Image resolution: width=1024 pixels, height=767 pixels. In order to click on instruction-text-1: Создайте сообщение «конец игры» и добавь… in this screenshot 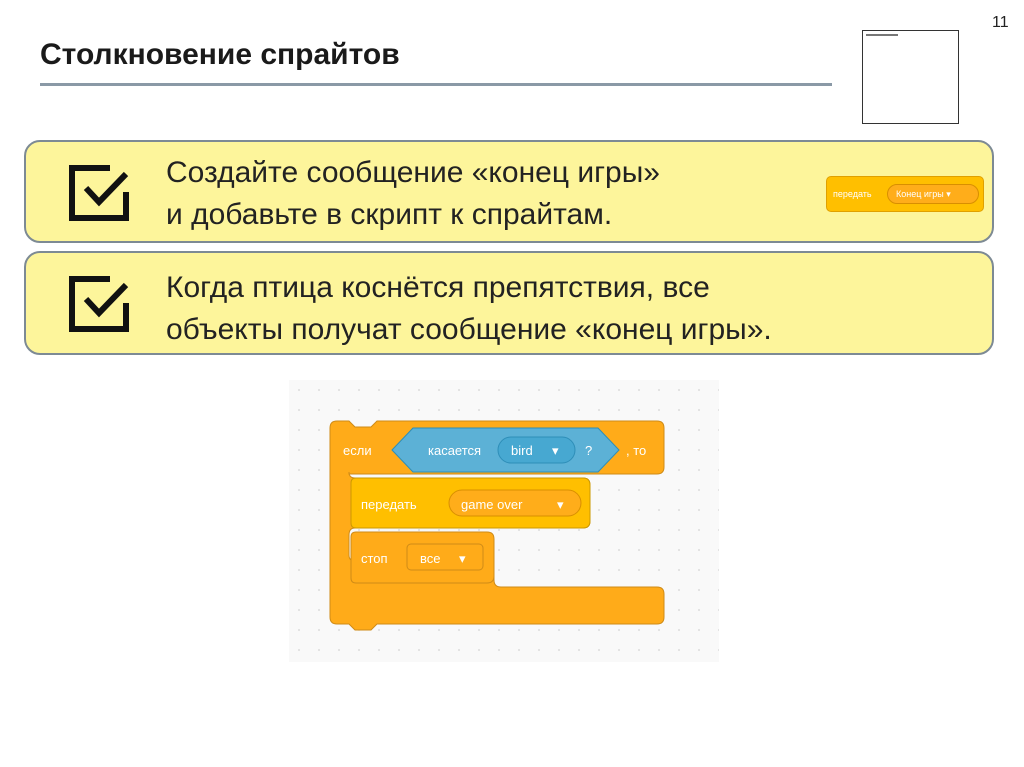, I will do `click(413, 194)`.